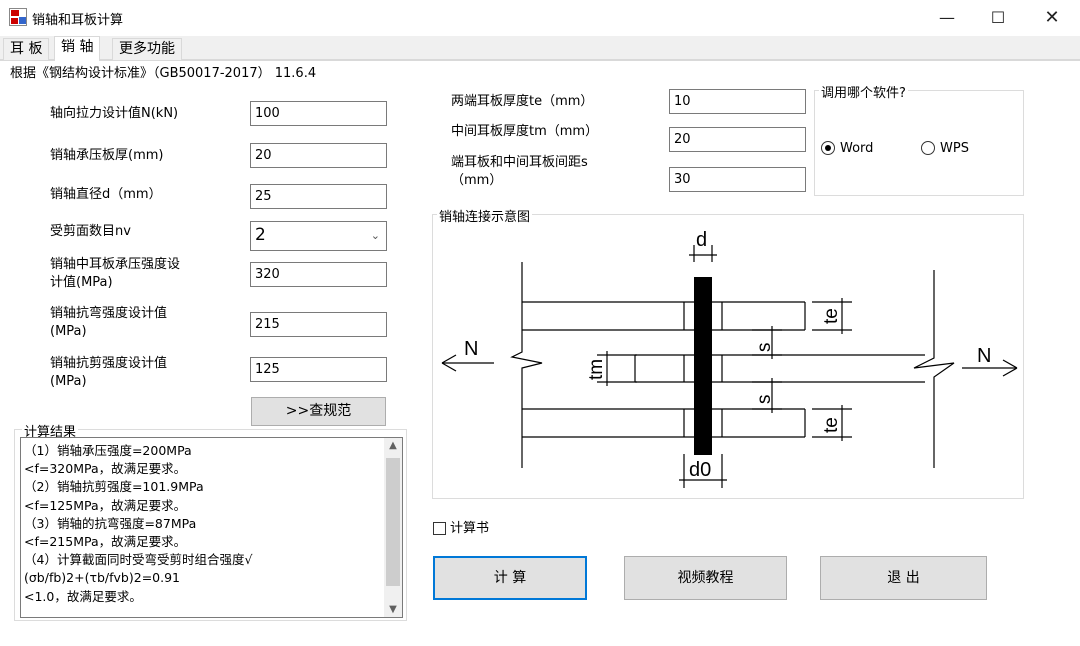 The image size is (1080, 646). What do you see at coordinates (469, 528) in the screenshot?
I see `report-checkbox-label: 计算书` at bounding box center [469, 528].